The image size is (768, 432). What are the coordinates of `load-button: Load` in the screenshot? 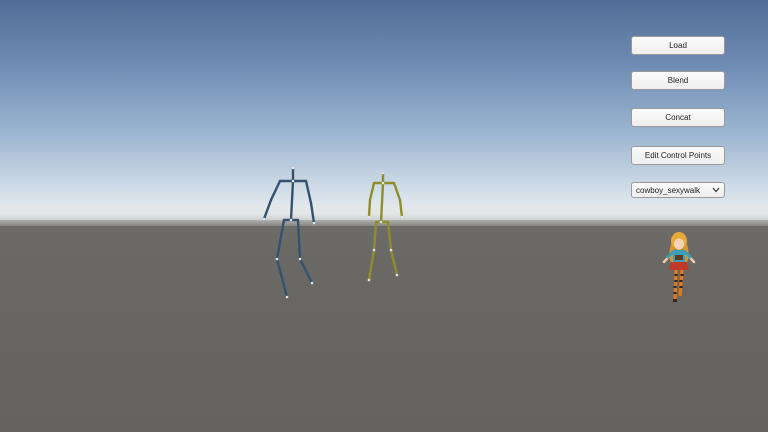 It's located at (678, 45).